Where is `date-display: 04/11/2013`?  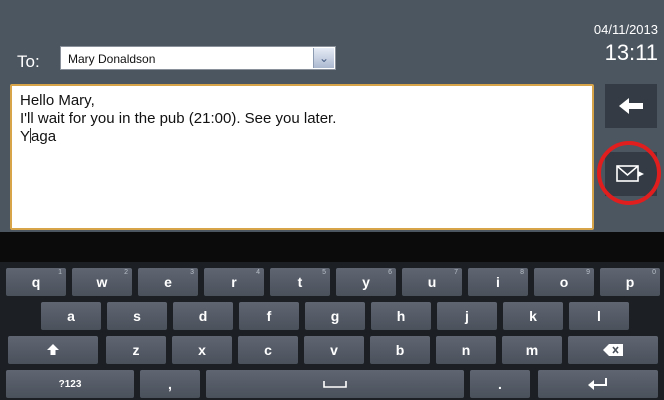
date-display: 04/11/2013 is located at coordinates (625, 29).